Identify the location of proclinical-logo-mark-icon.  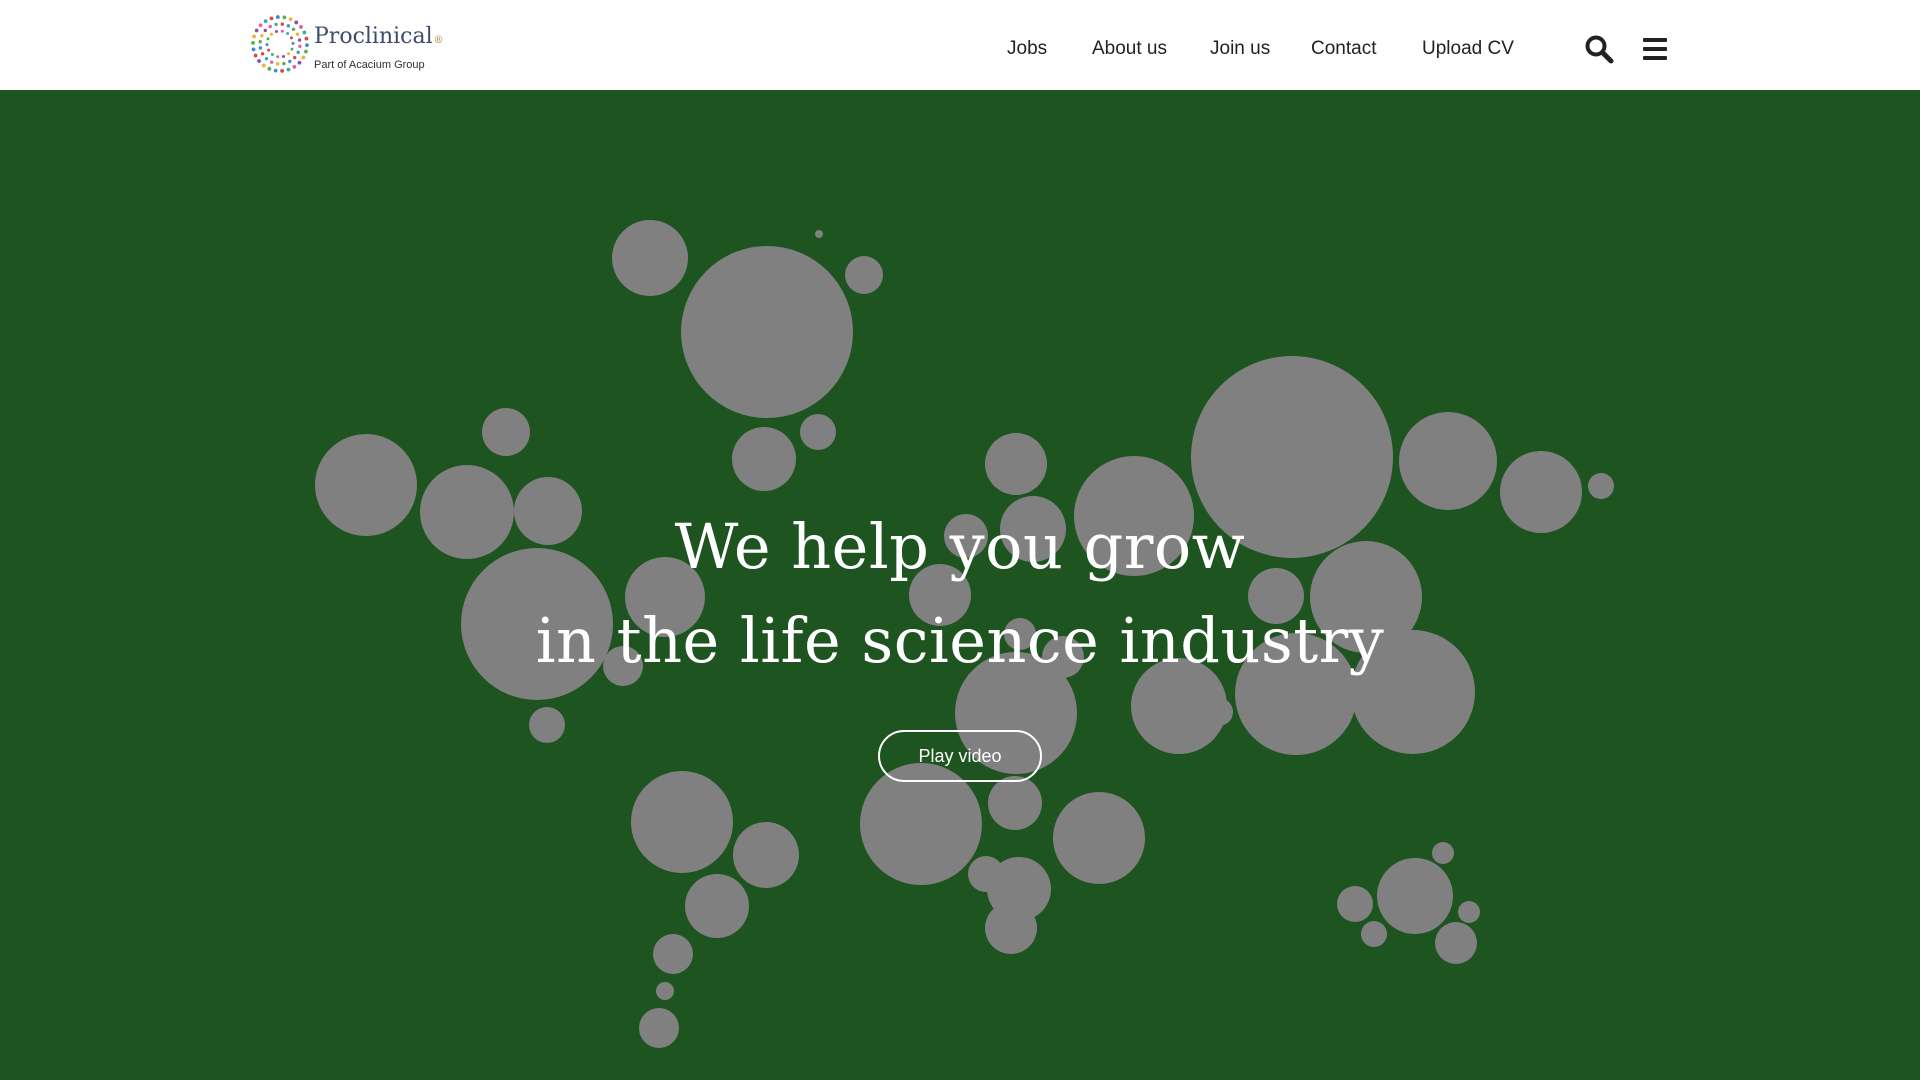
(280, 44).